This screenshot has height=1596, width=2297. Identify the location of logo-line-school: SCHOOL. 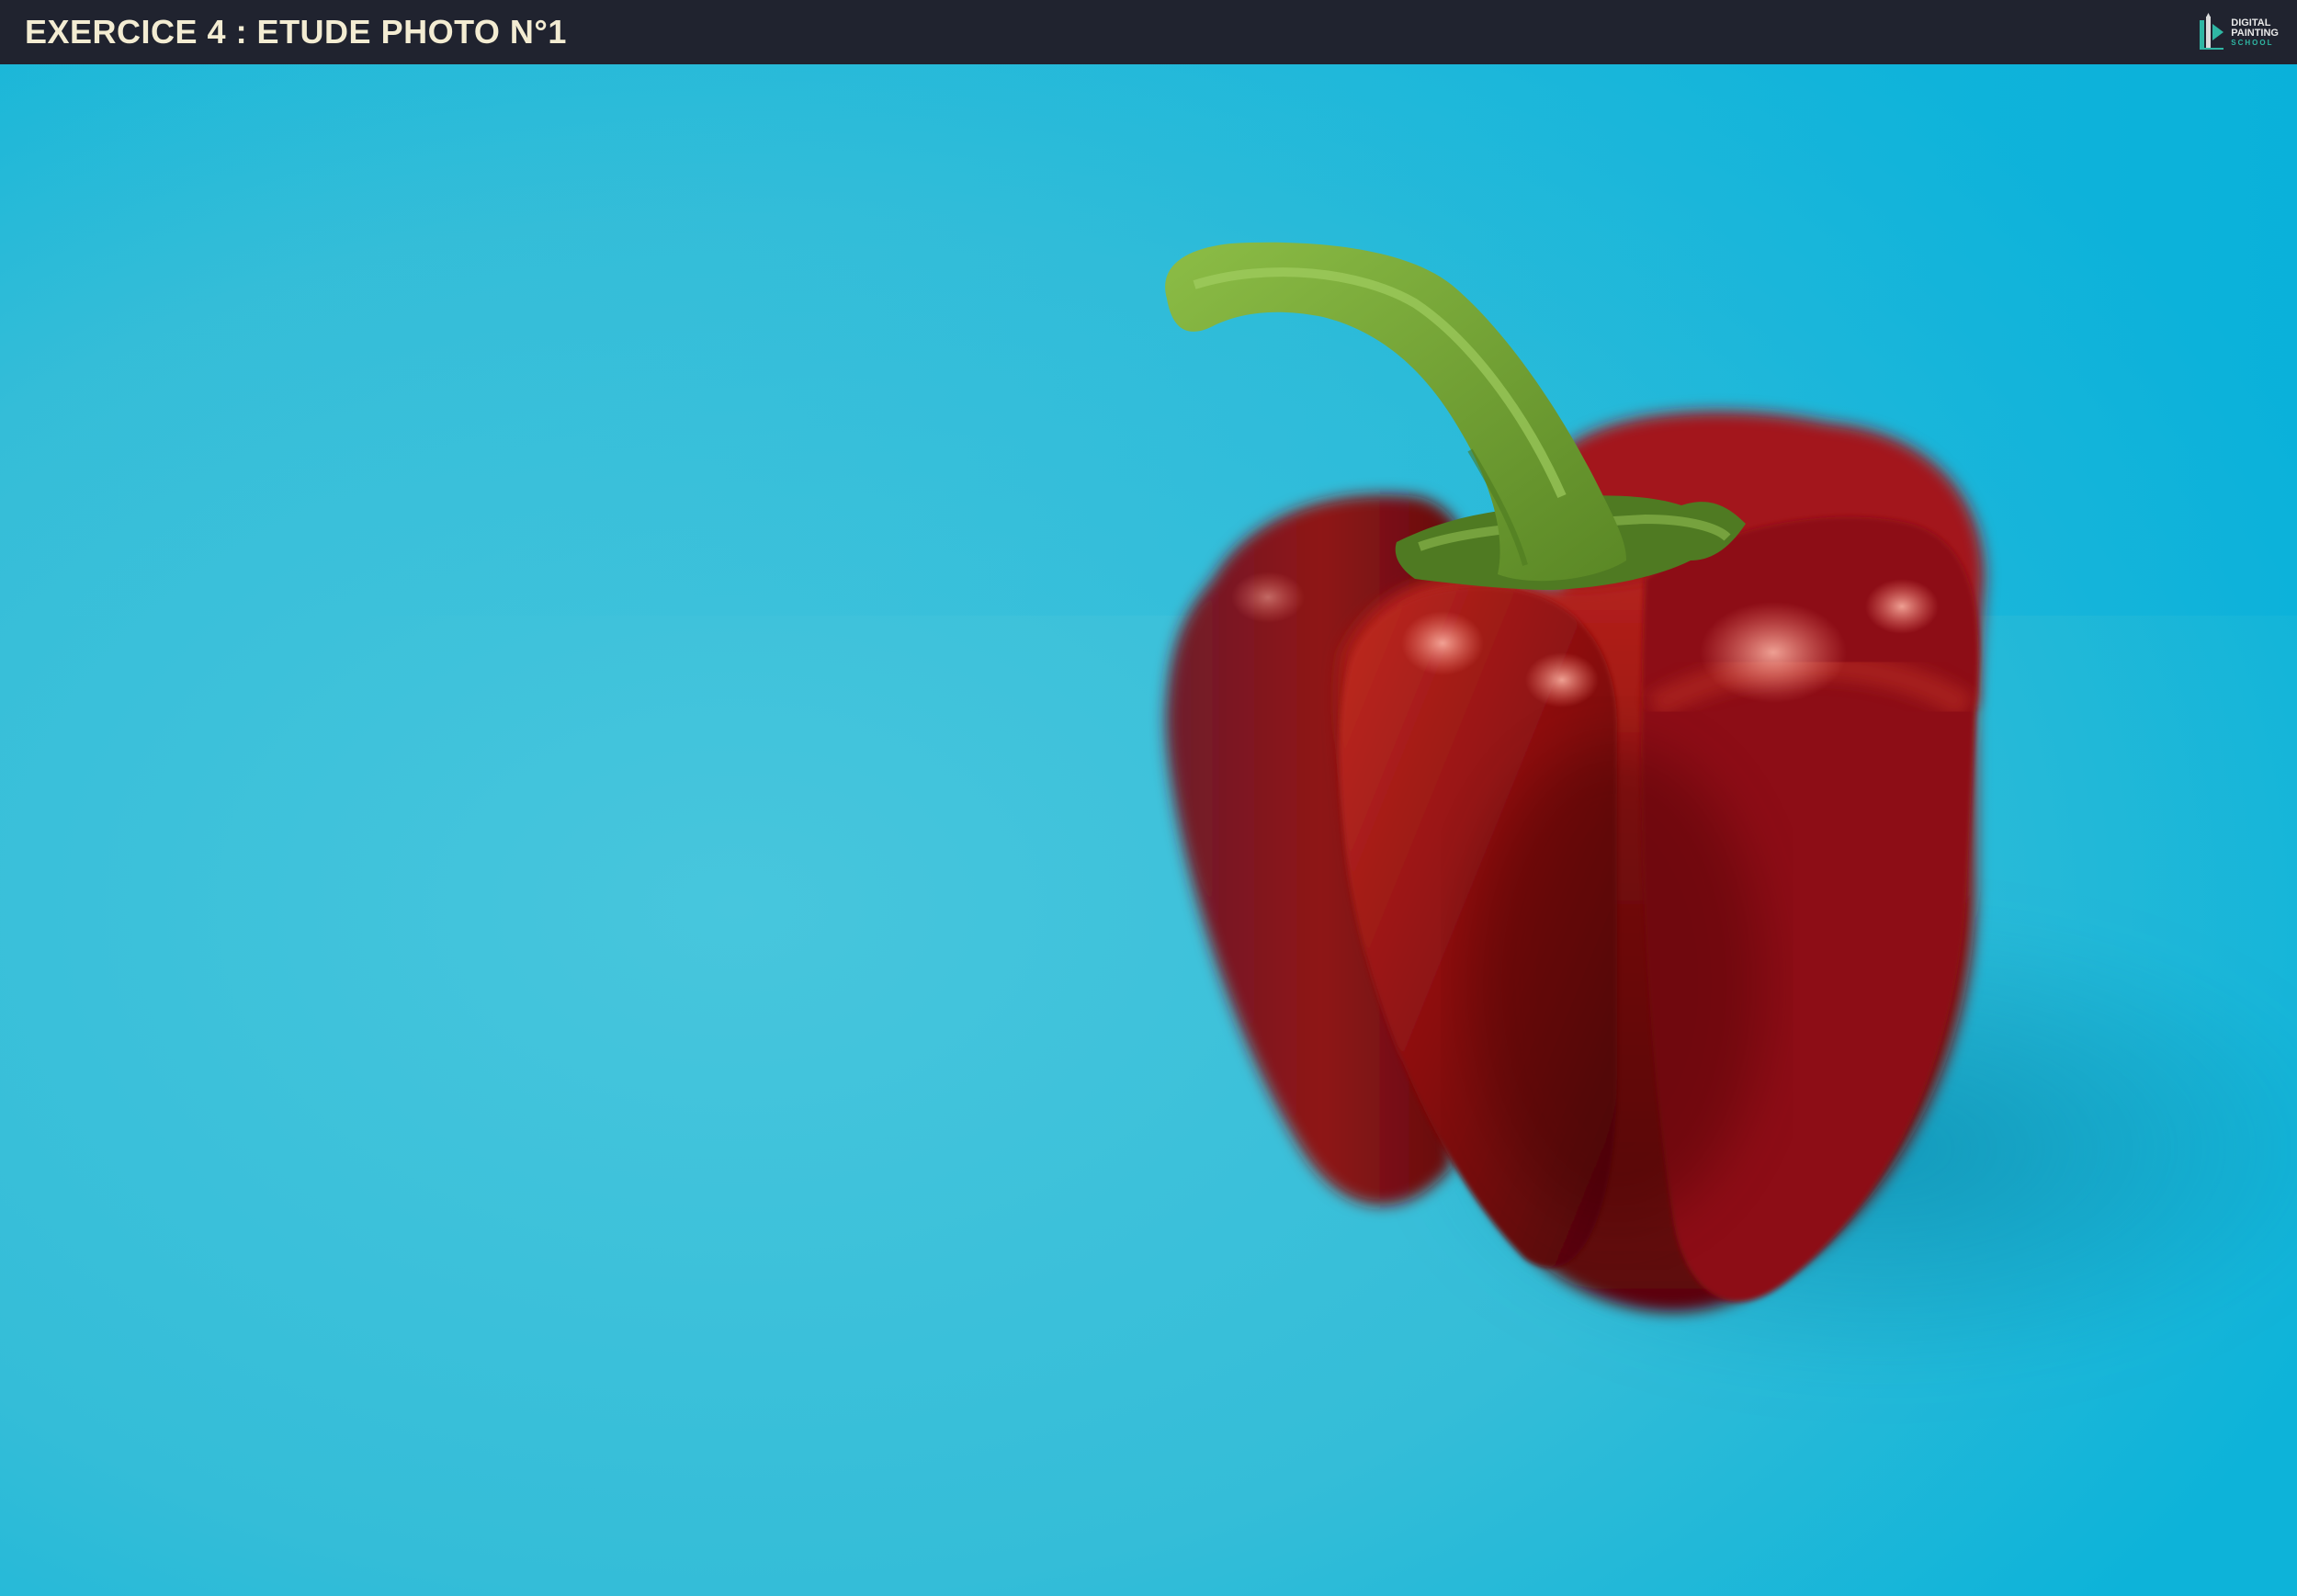
(2252, 42).